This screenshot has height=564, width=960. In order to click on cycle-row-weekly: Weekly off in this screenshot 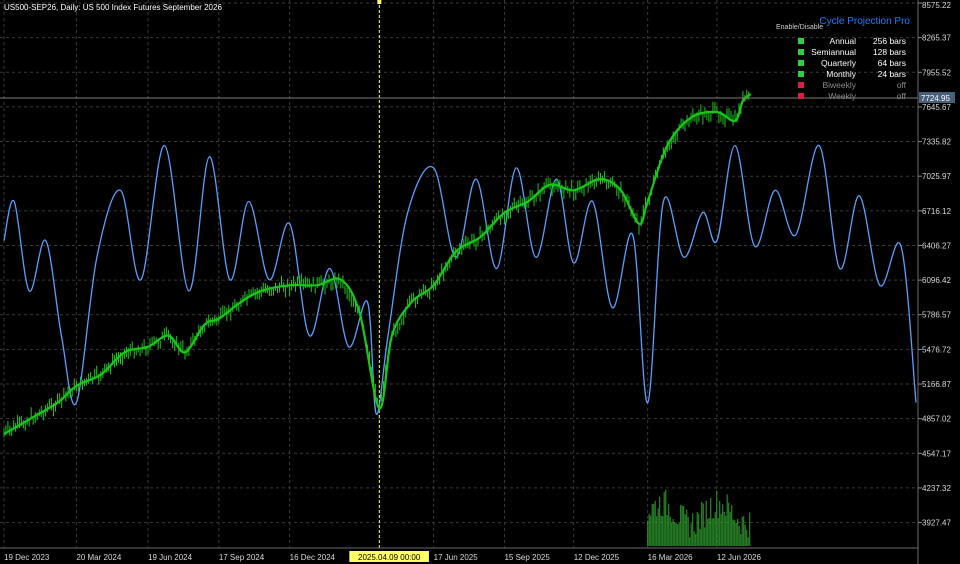, I will do `click(843, 96)`.